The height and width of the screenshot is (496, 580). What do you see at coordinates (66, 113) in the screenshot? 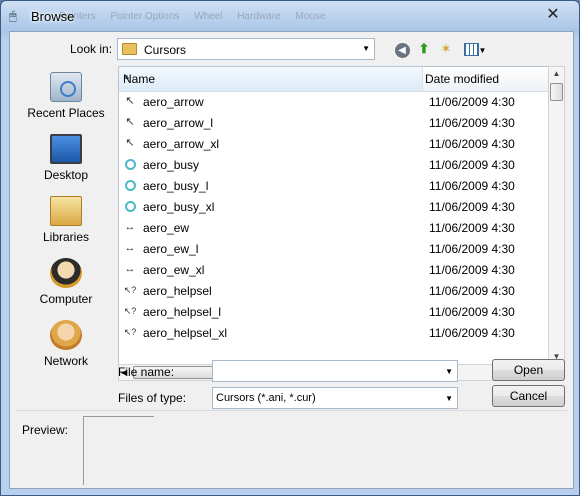
I see `place-label: Recent Places` at bounding box center [66, 113].